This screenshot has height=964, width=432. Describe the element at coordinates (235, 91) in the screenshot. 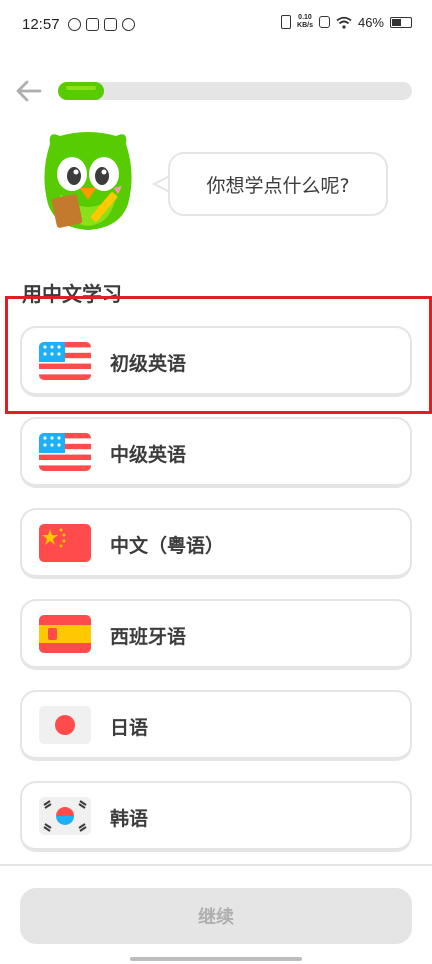

I see `progress-bar` at that location.